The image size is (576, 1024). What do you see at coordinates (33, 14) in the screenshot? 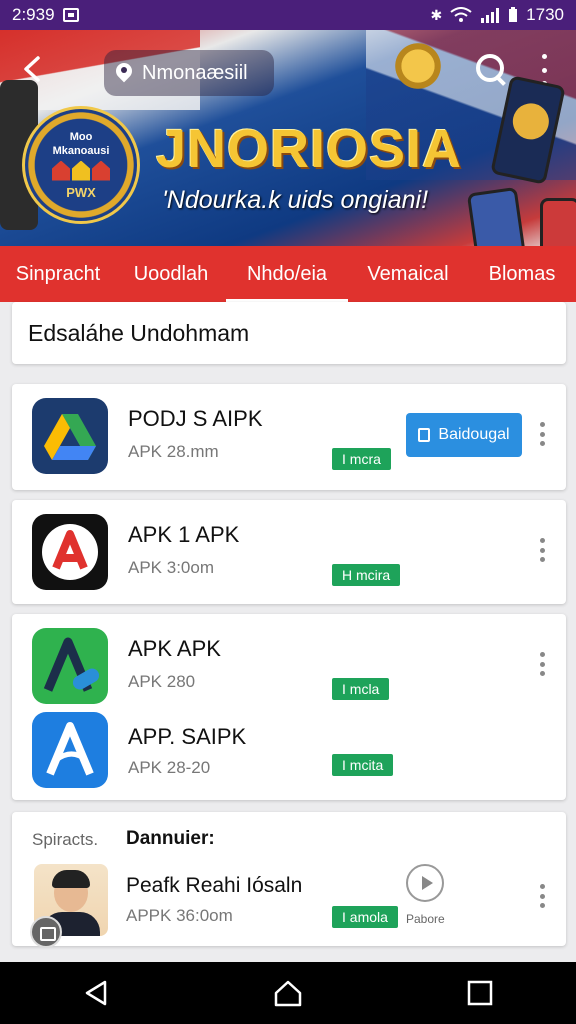
I see `clock-left: 2:939` at bounding box center [33, 14].